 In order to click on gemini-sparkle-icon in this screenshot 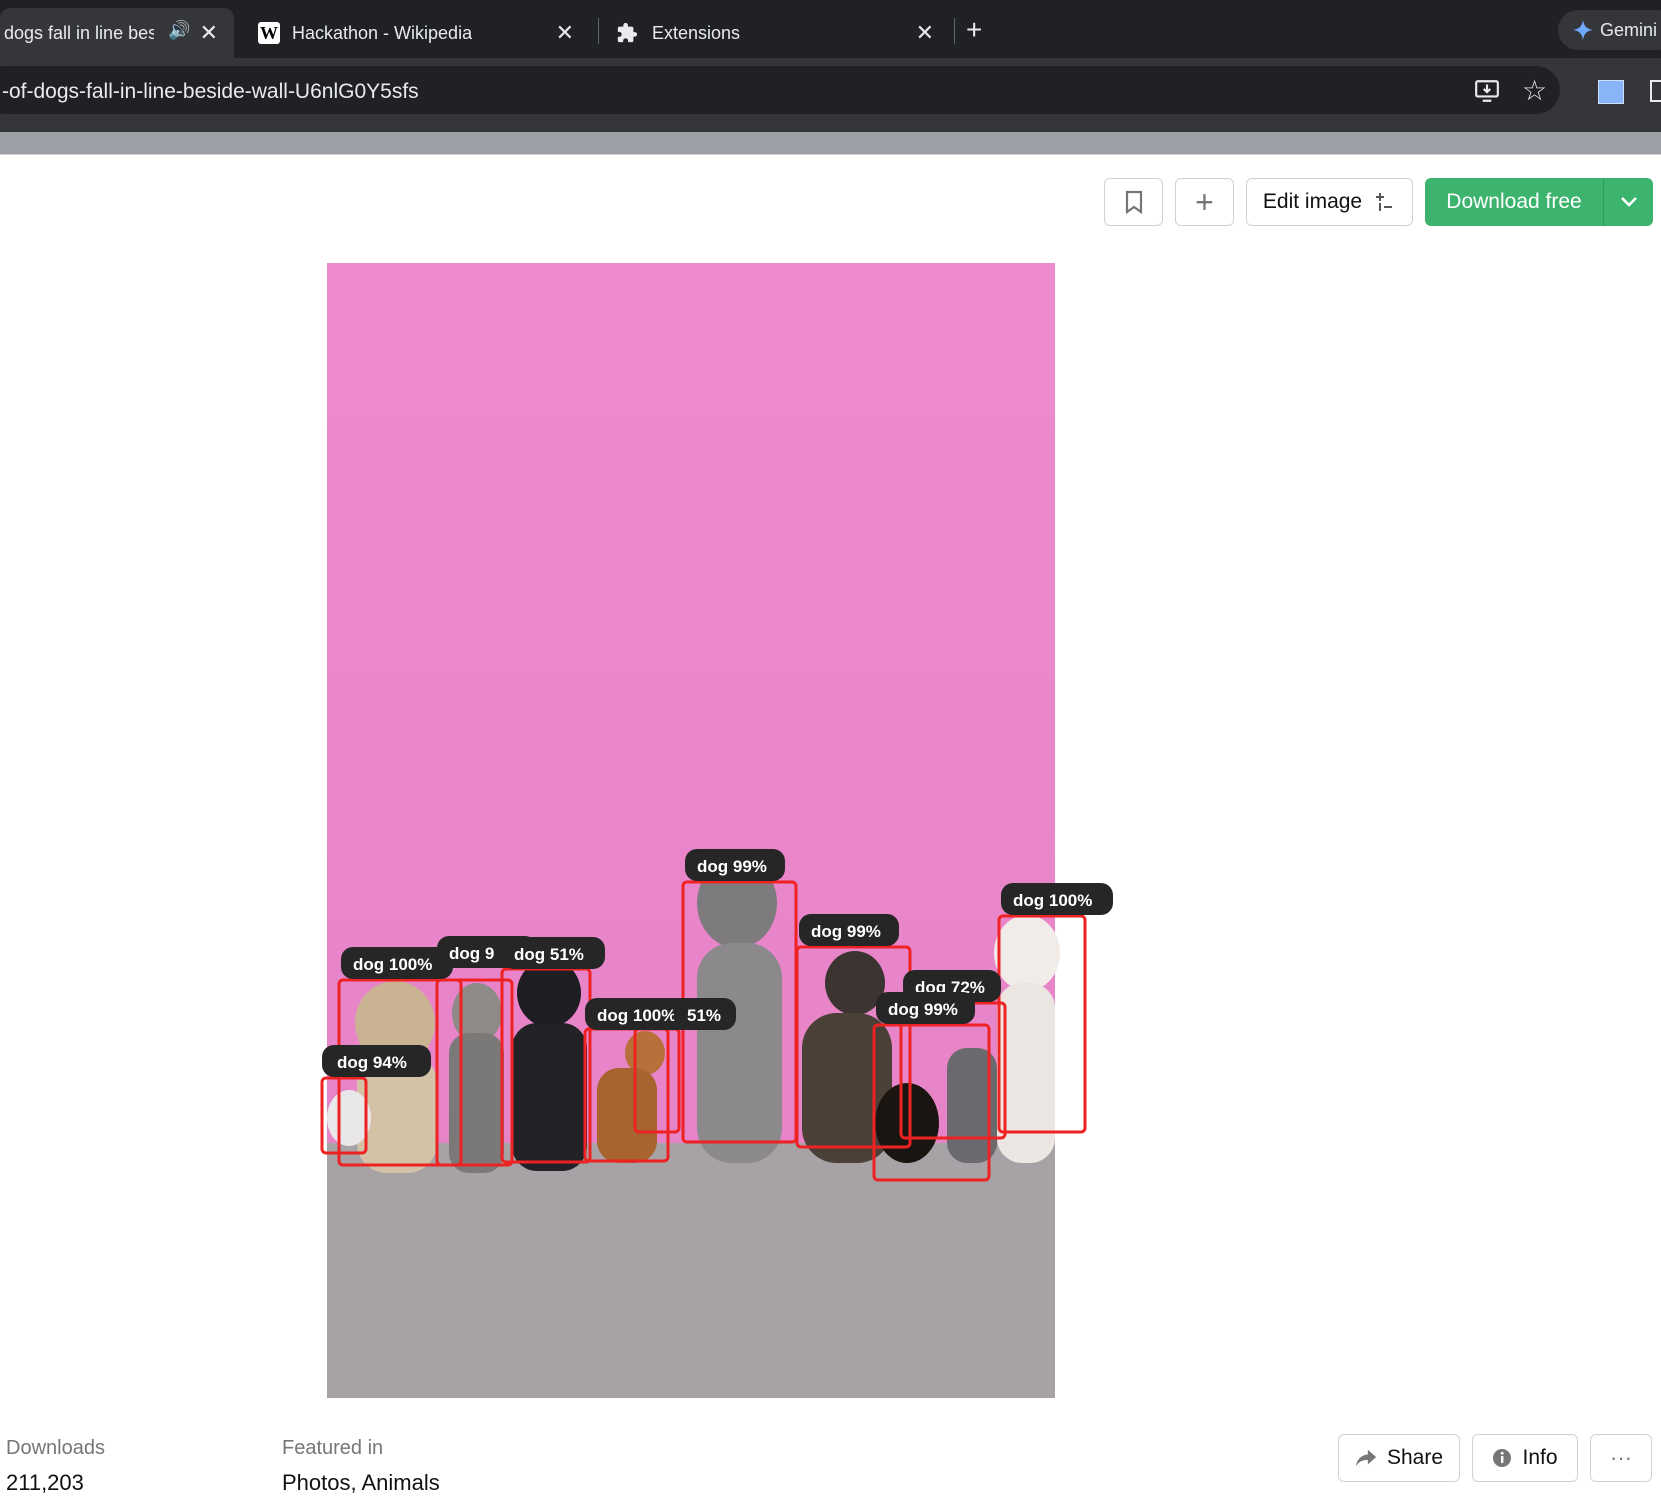, I will do `click(1583, 30)`.